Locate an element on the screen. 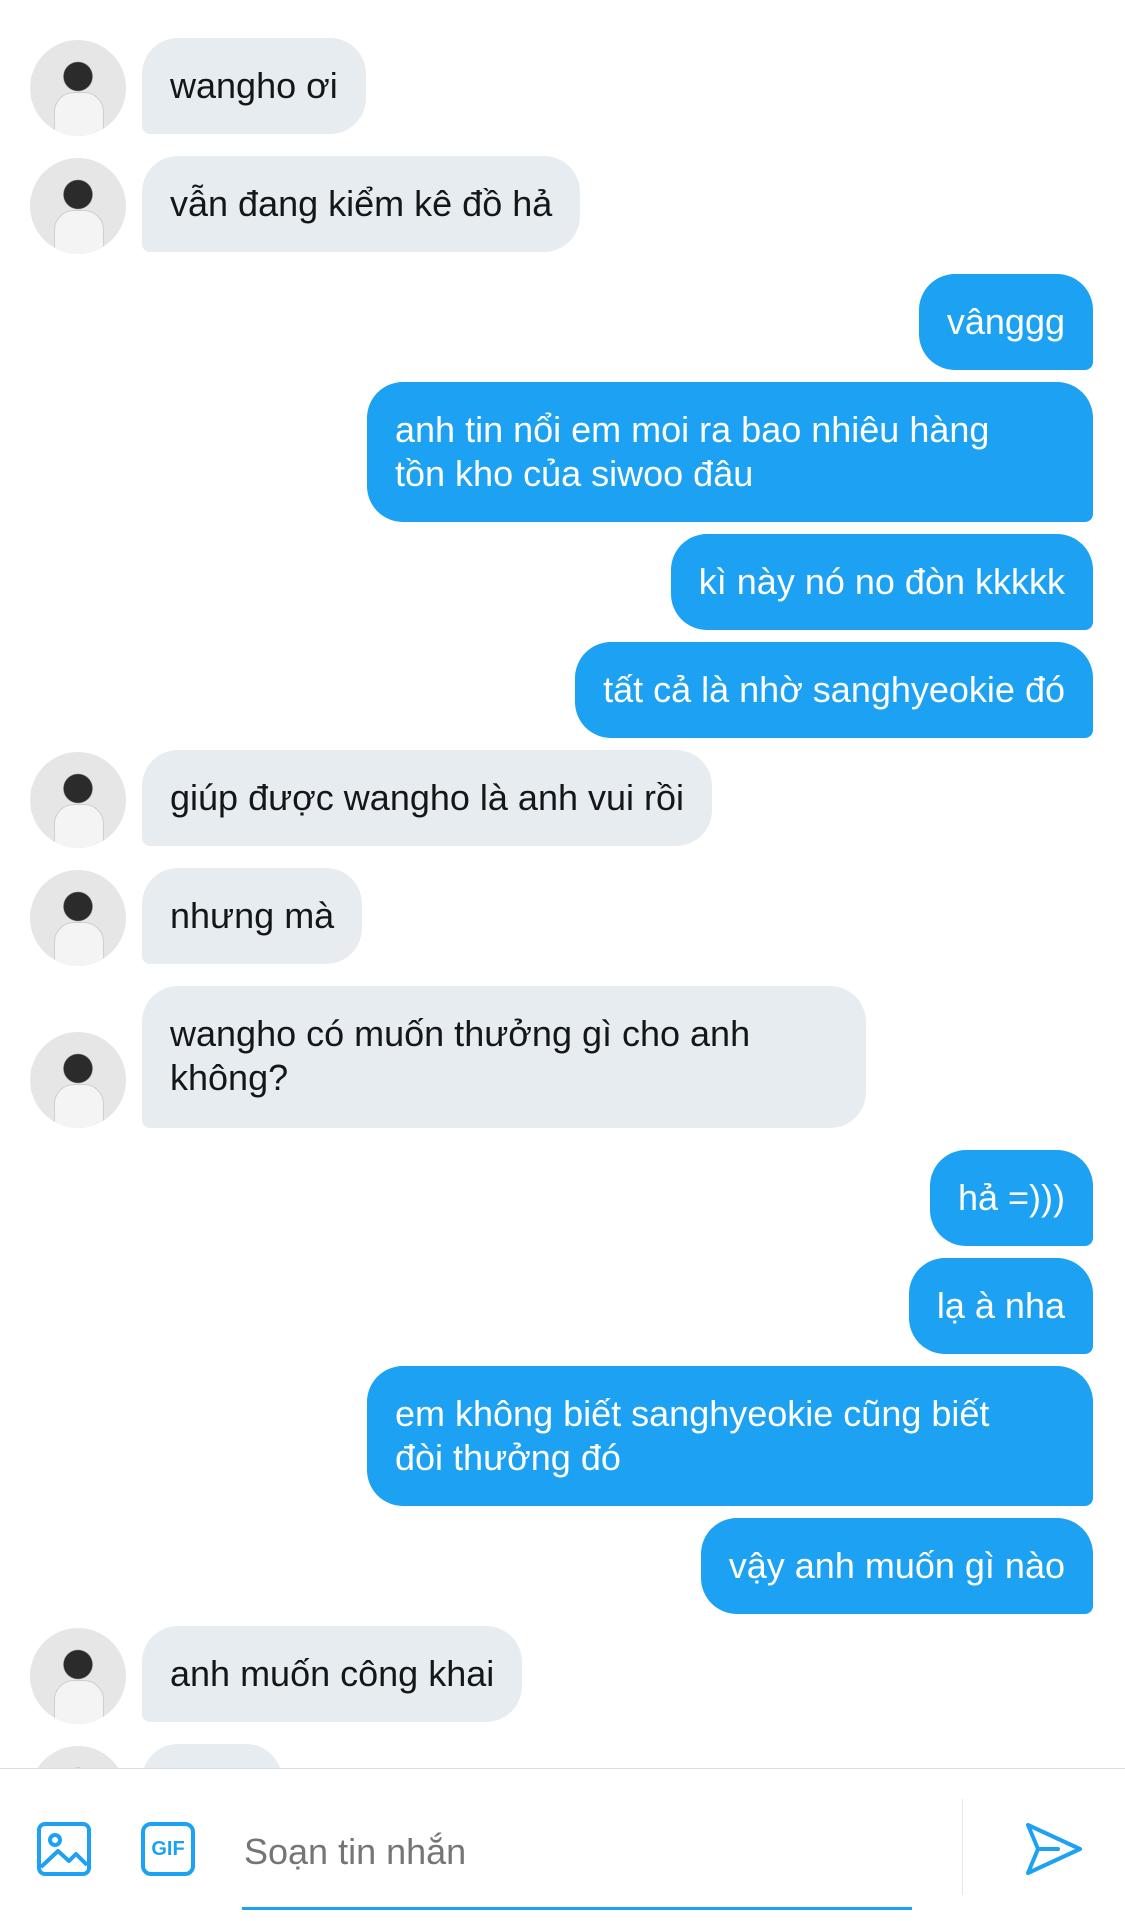  message-bubble-outgoing: hả =))) is located at coordinates (1011, 1198).